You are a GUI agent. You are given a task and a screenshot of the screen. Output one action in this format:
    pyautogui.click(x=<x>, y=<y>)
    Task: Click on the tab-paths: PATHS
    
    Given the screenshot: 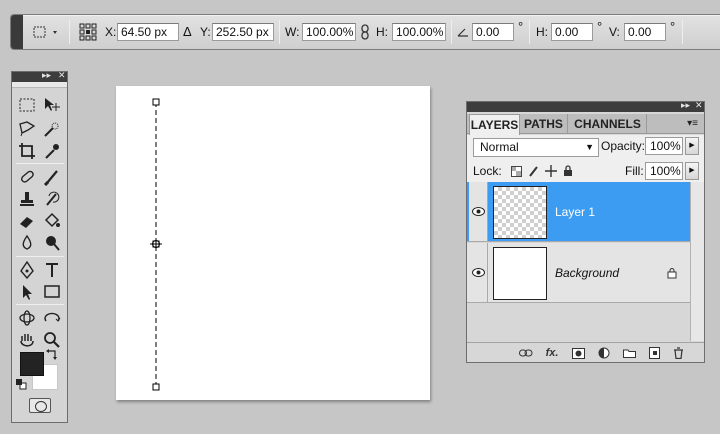 What is the action you would take?
    pyautogui.click(x=544, y=124)
    